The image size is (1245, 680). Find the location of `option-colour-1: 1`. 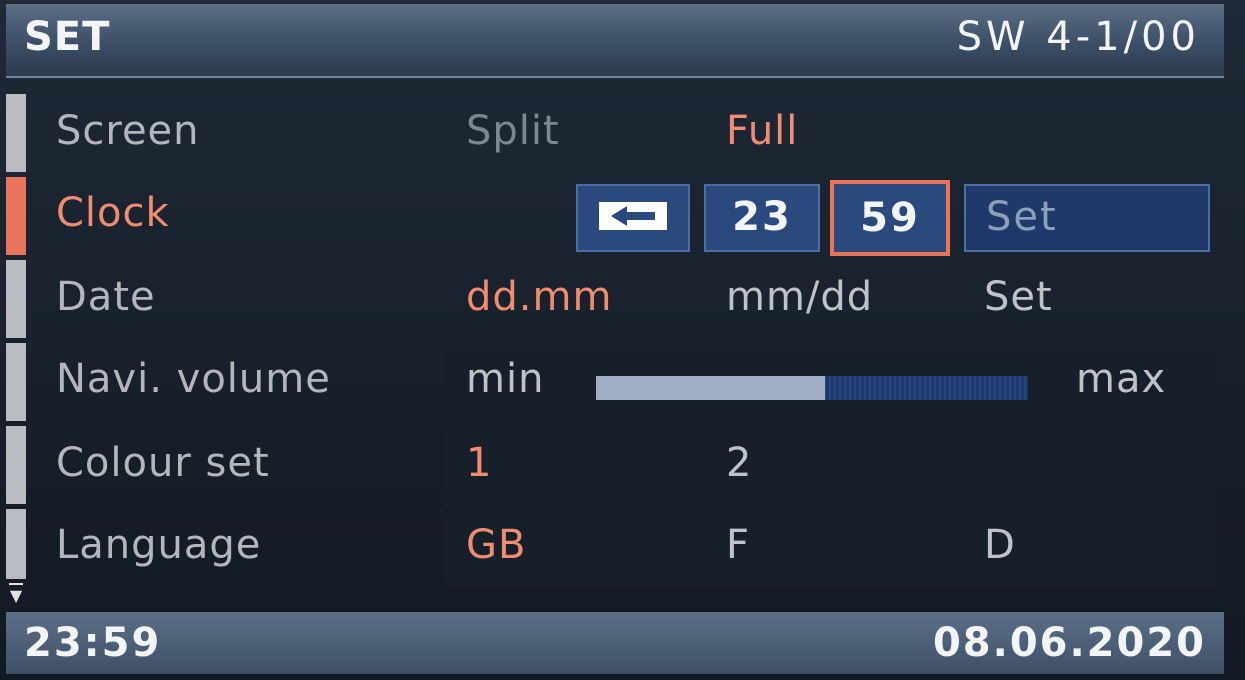

option-colour-1: 1 is located at coordinates (479, 463).